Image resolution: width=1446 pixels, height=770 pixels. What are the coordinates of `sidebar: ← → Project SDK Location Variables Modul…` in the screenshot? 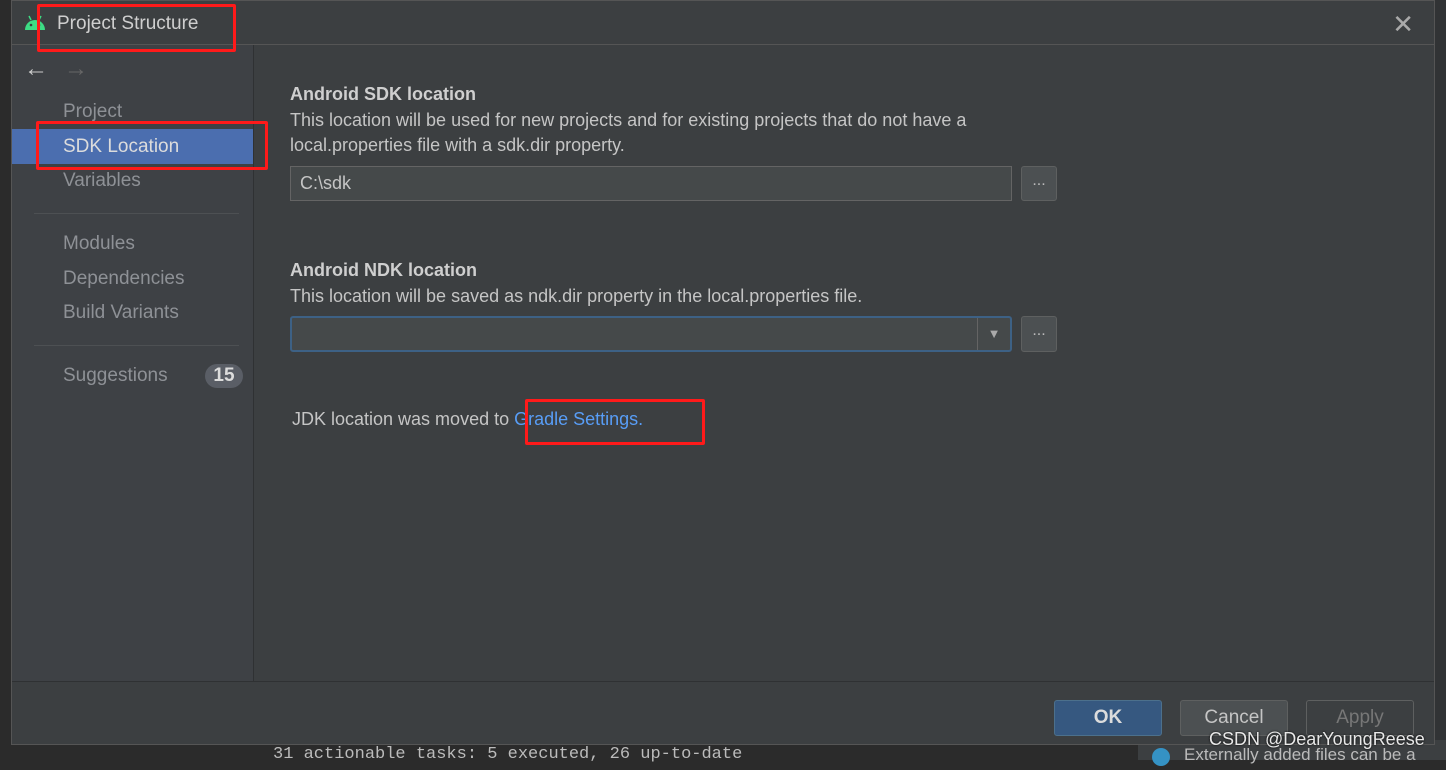 It's located at (133, 363).